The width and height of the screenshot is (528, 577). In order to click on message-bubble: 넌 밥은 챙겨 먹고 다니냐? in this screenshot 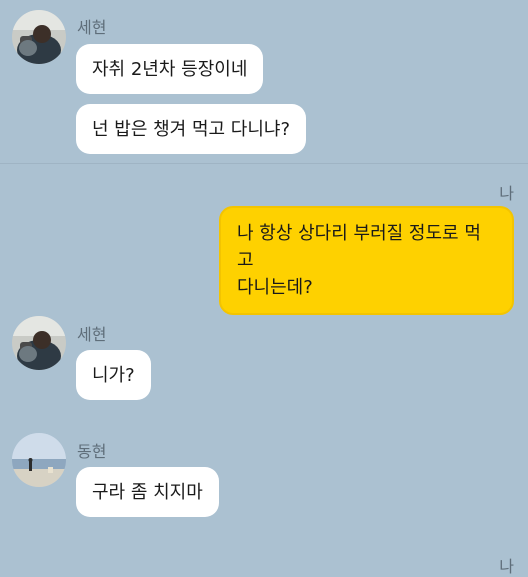, I will do `click(191, 129)`.